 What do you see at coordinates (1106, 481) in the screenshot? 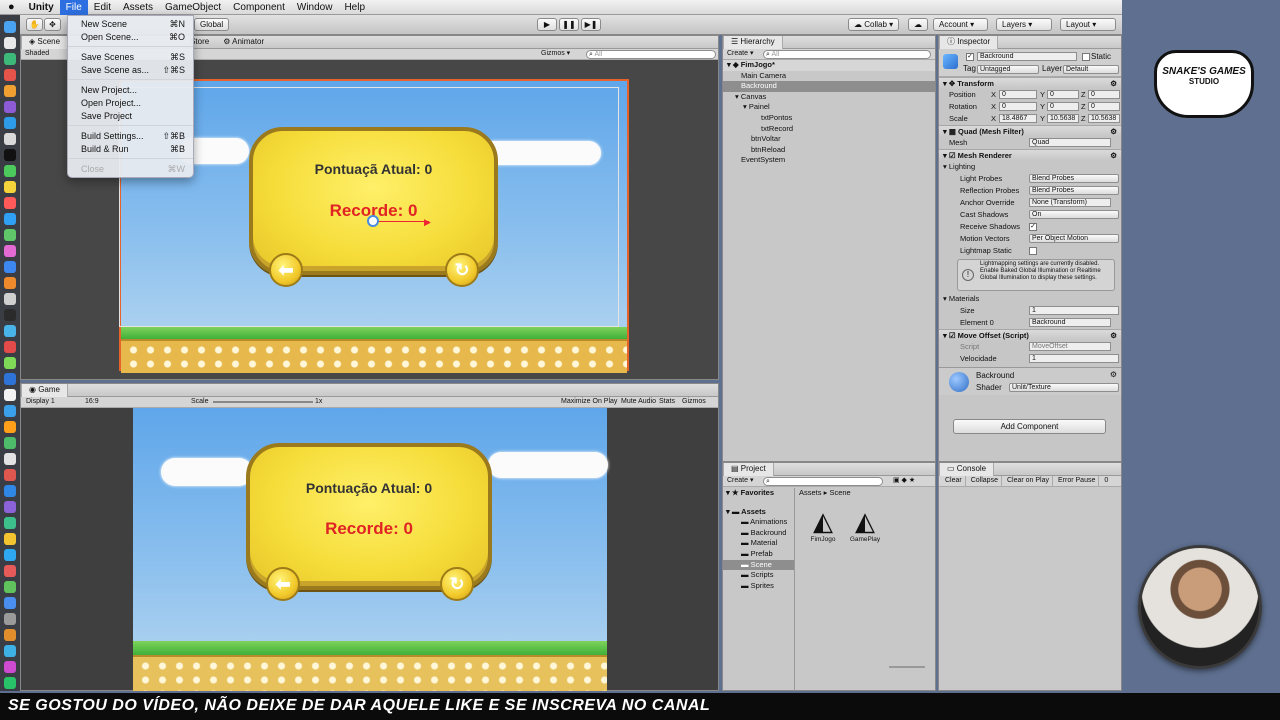
I see `console-message-count: 0` at bounding box center [1106, 481].